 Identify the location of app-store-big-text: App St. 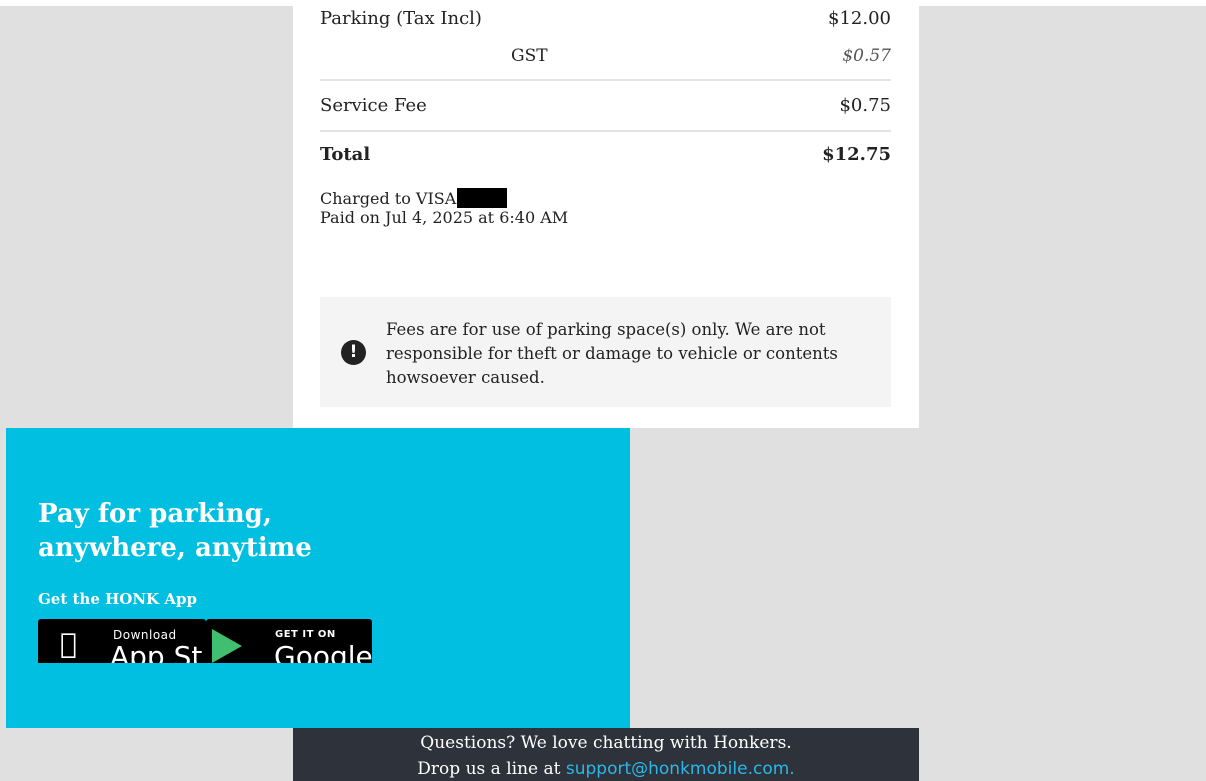
(156, 651).